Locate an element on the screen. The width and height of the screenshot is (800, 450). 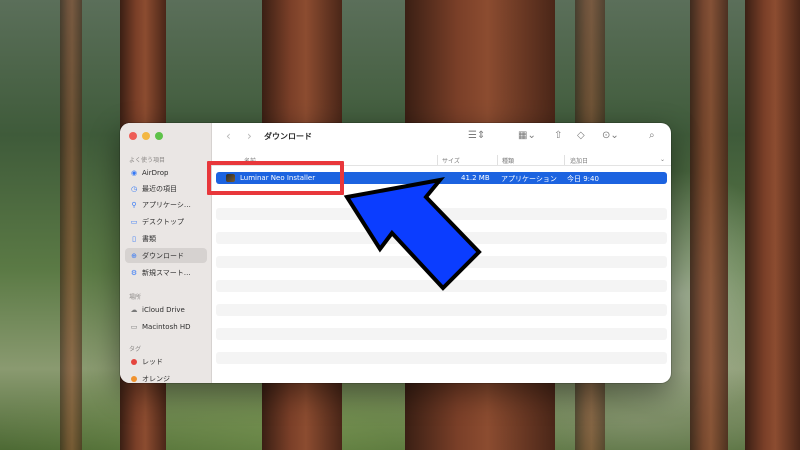
sidebar-item-airdrop: ◉ AirDrop is located at coordinates (166, 172).